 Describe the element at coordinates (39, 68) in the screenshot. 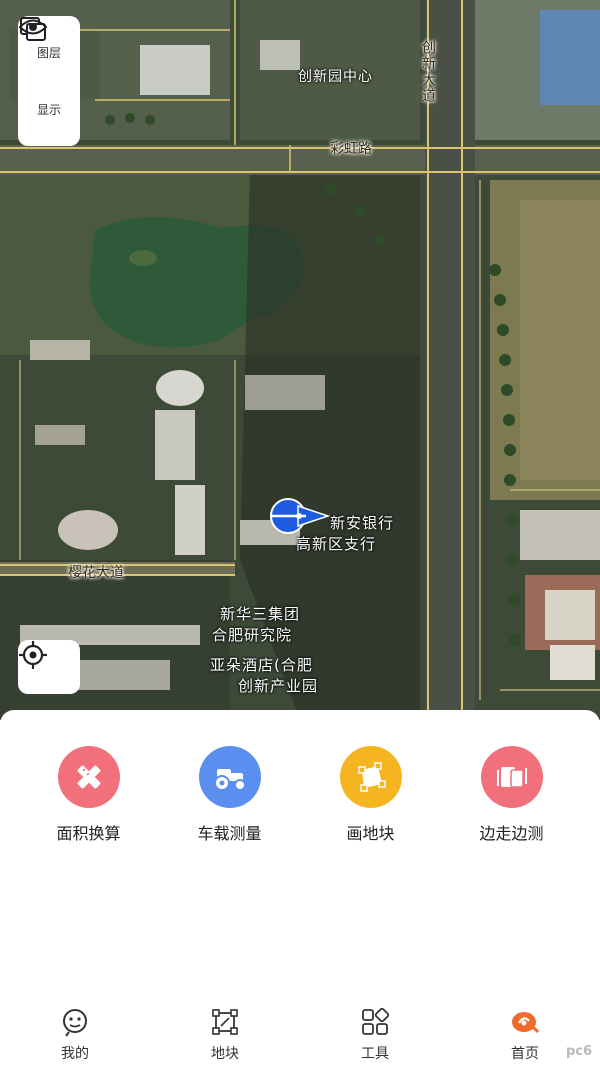

I see `display-button: 显示` at that location.